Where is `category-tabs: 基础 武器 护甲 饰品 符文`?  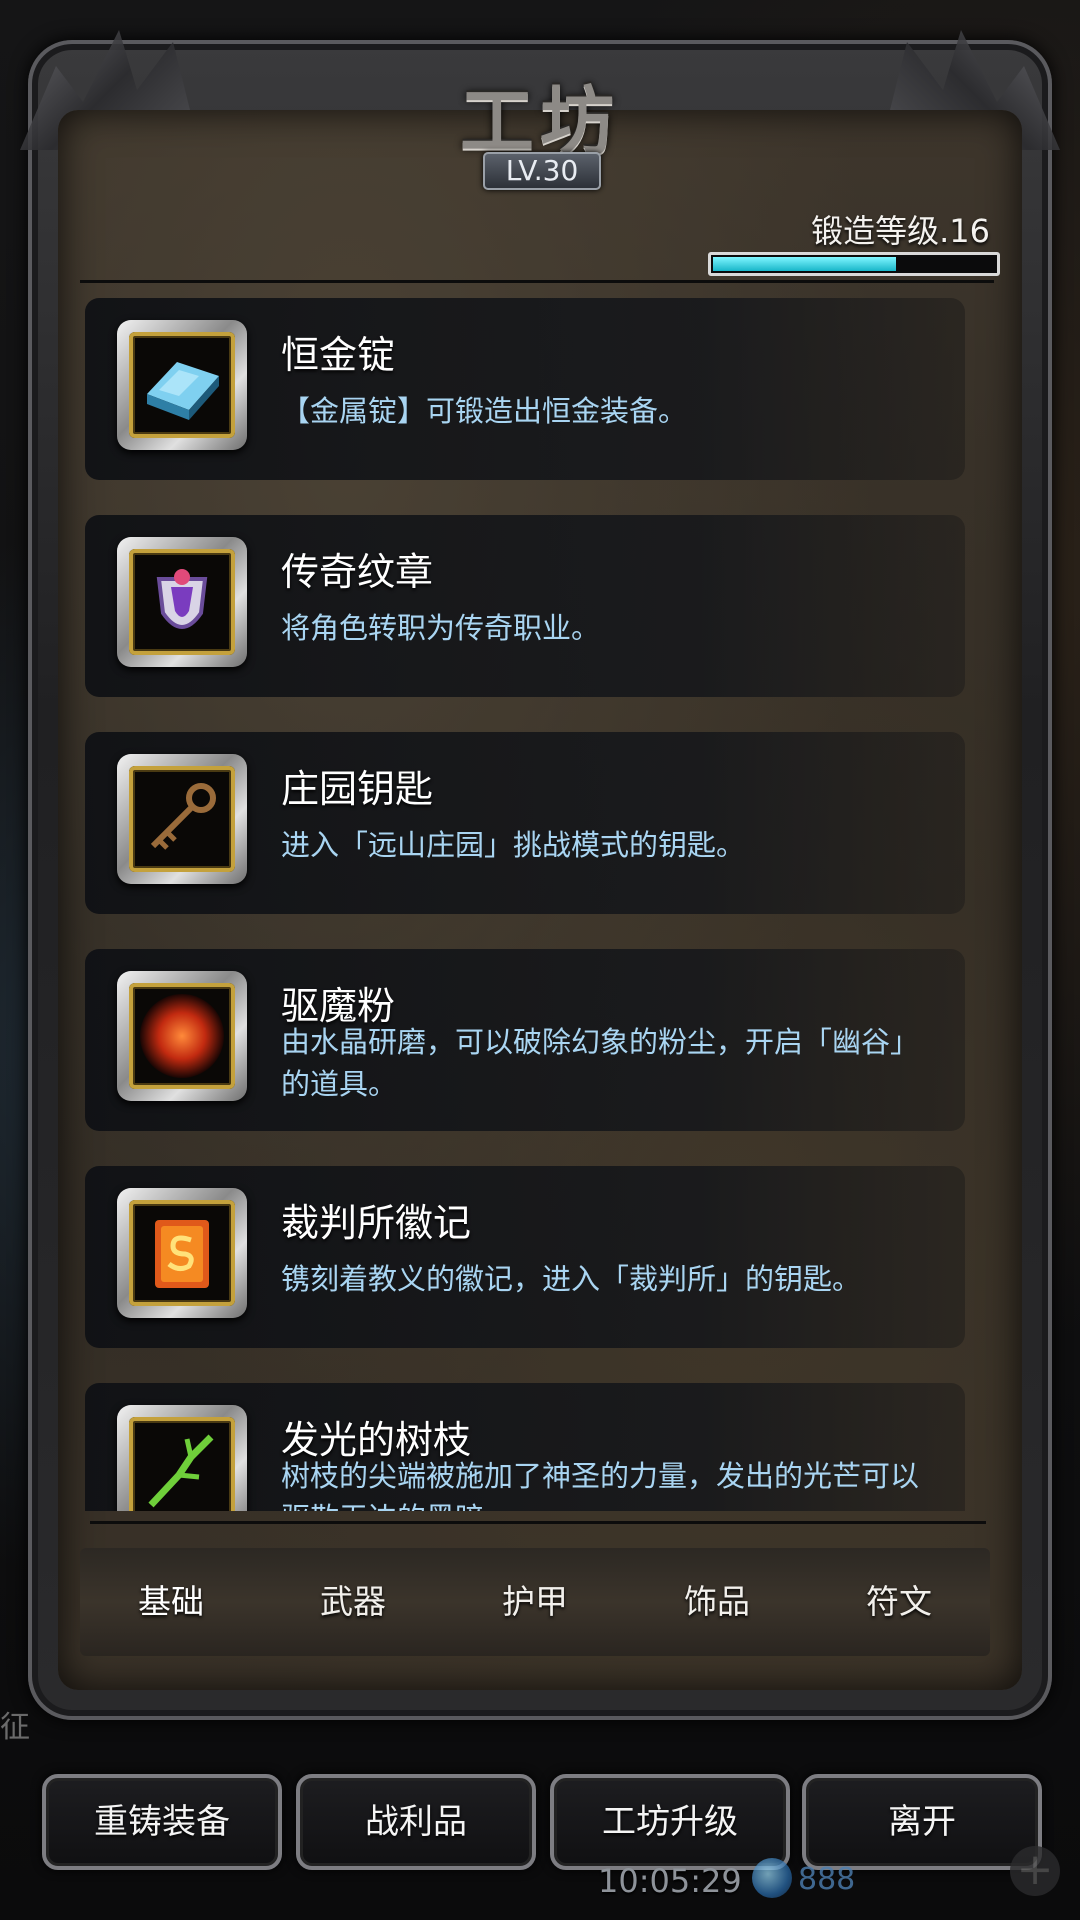 category-tabs: 基础 武器 护甲 饰品 符文 is located at coordinates (535, 1602).